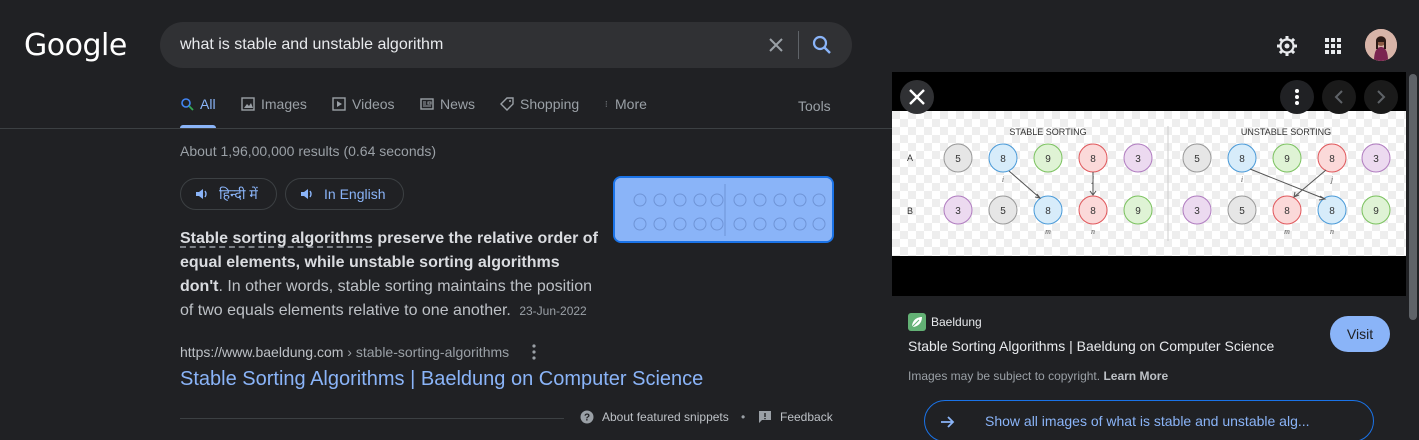 The height and width of the screenshot is (440, 1419). I want to click on feedback-label: Feedback, so click(806, 417).